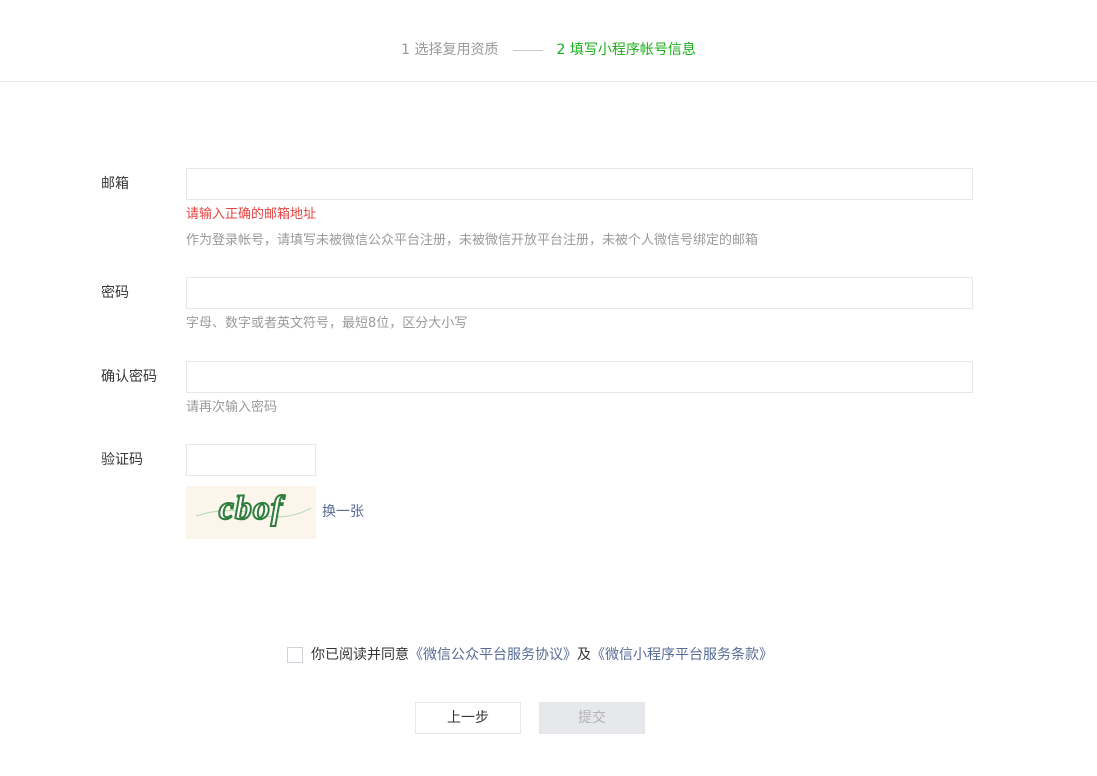 The height and width of the screenshot is (776, 1097). What do you see at coordinates (450, 50) in the screenshot?
I see `step-1: 1 选择复用资质` at bounding box center [450, 50].